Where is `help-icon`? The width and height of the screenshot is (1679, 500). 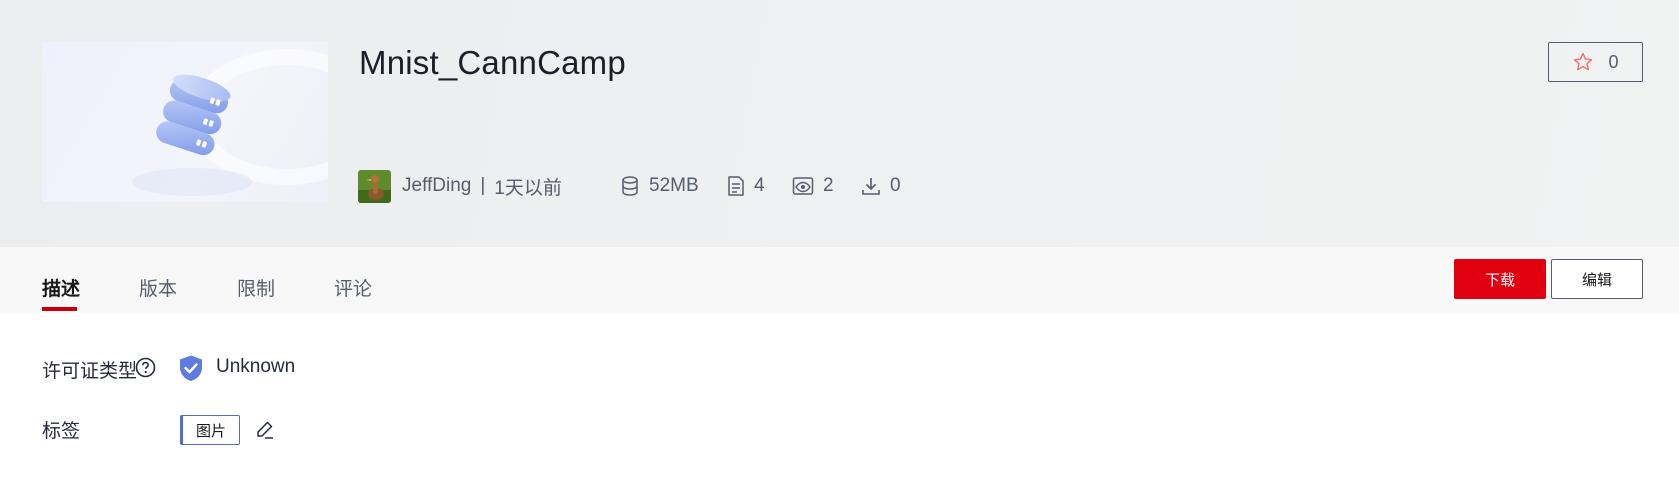 help-icon is located at coordinates (145, 367).